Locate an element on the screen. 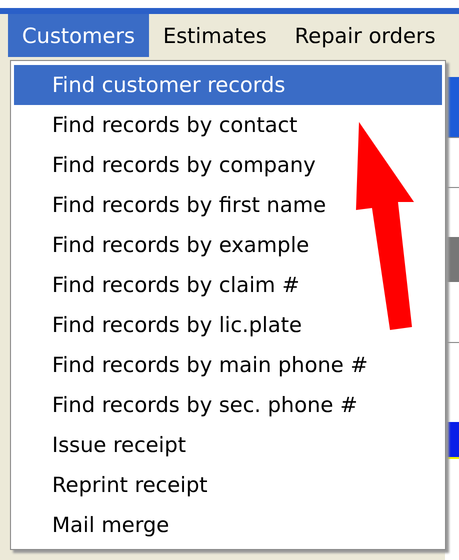 The width and height of the screenshot is (459, 560). menu-item: Find records by contact is located at coordinates (228, 125).